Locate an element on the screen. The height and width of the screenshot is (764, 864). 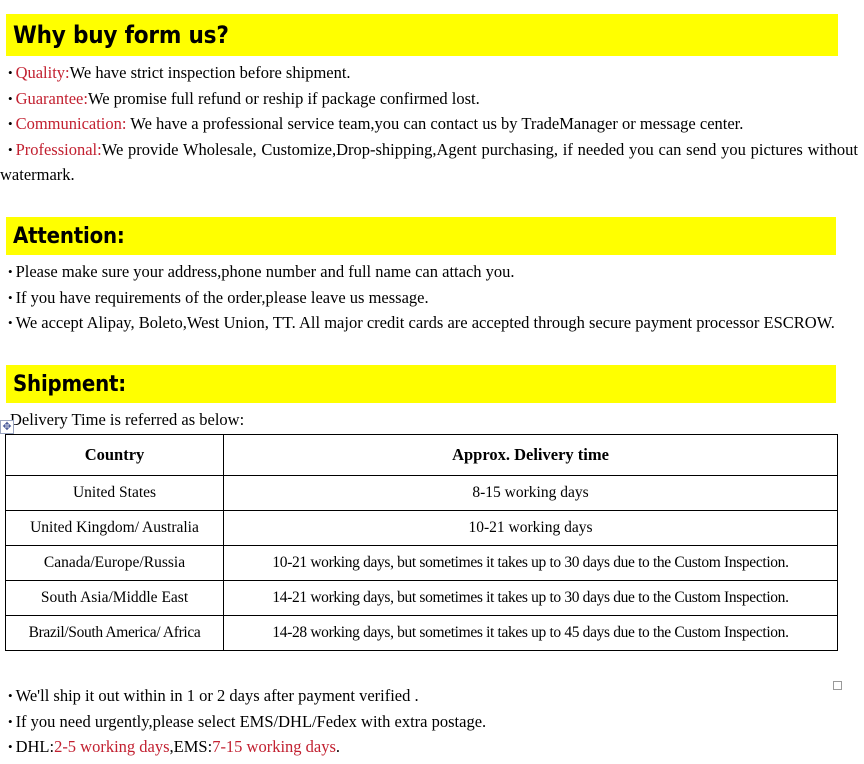
bullet-text-dhl-label: DHL: is located at coordinates (35, 746).